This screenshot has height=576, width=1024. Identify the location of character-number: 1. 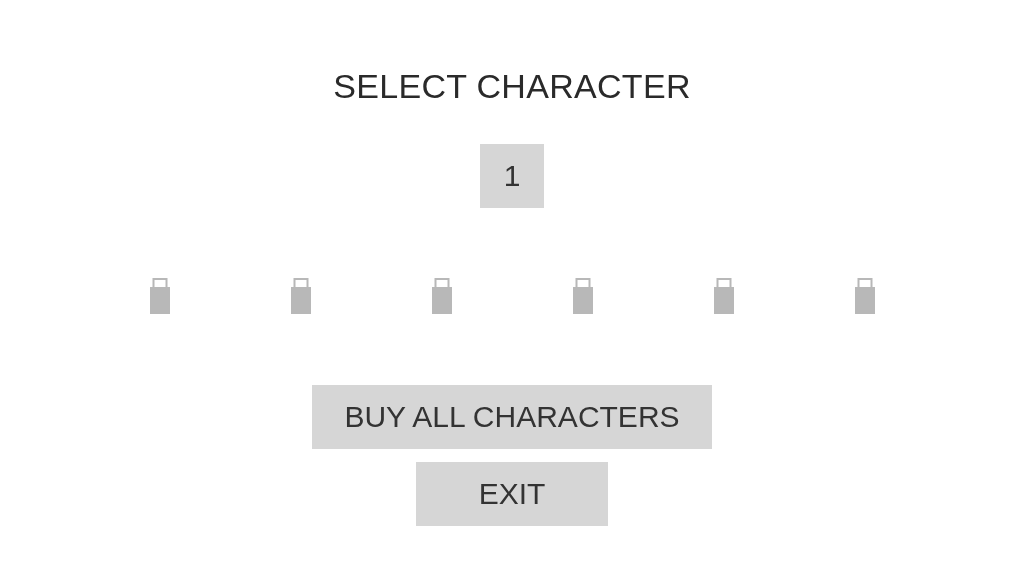
(512, 176).